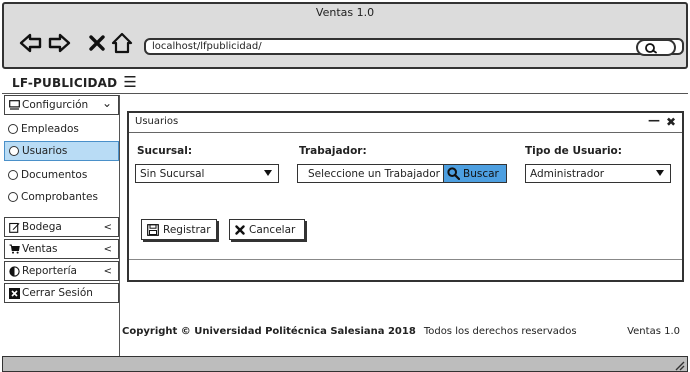 The height and width of the screenshot is (372, 690). What do you see at coordinates (345, 364) in the screenshot?
I see `status-bar` at bounding box center [345, 364].